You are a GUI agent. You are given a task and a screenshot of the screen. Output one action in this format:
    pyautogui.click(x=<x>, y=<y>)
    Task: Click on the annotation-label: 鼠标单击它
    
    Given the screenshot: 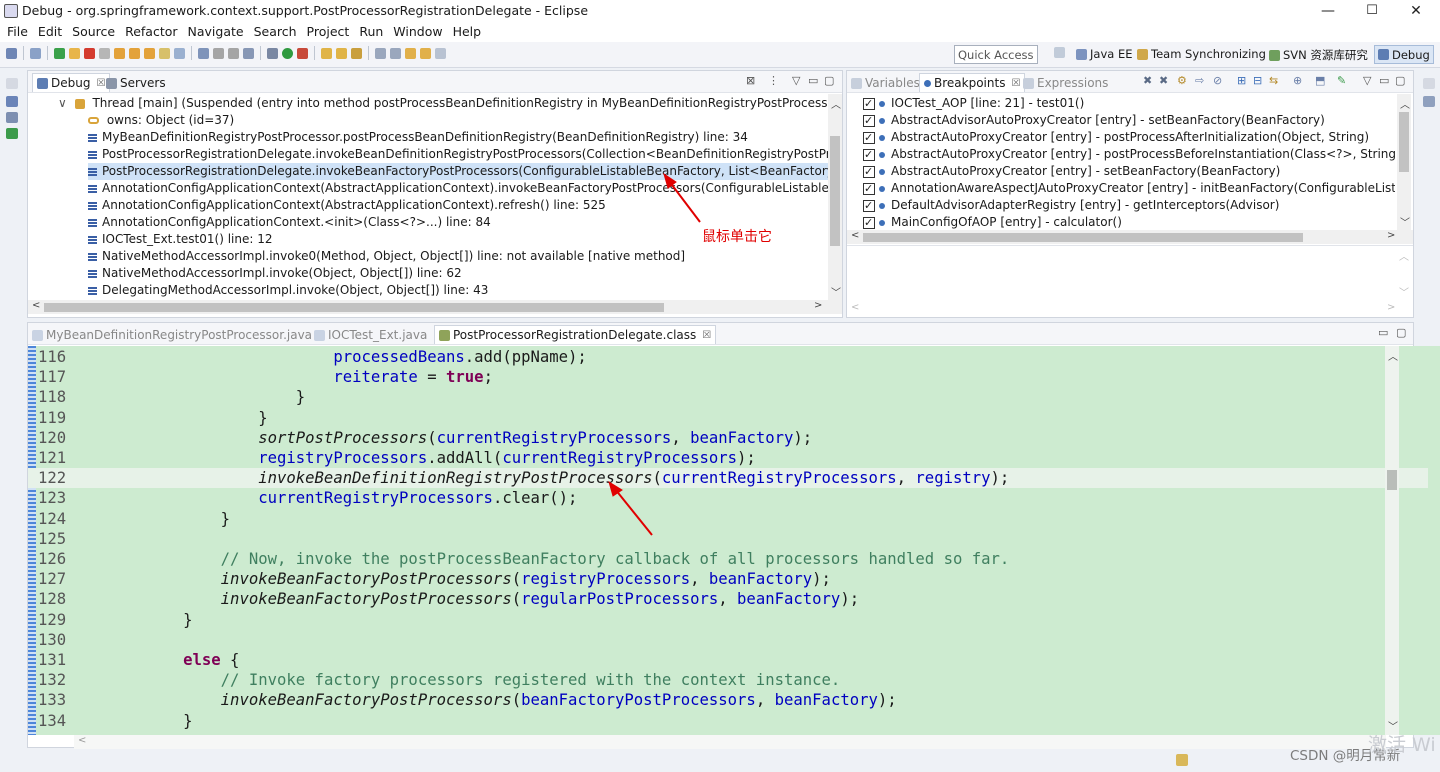 What is the action you would take?
    pyautogui.click(x=737, y=237)
    